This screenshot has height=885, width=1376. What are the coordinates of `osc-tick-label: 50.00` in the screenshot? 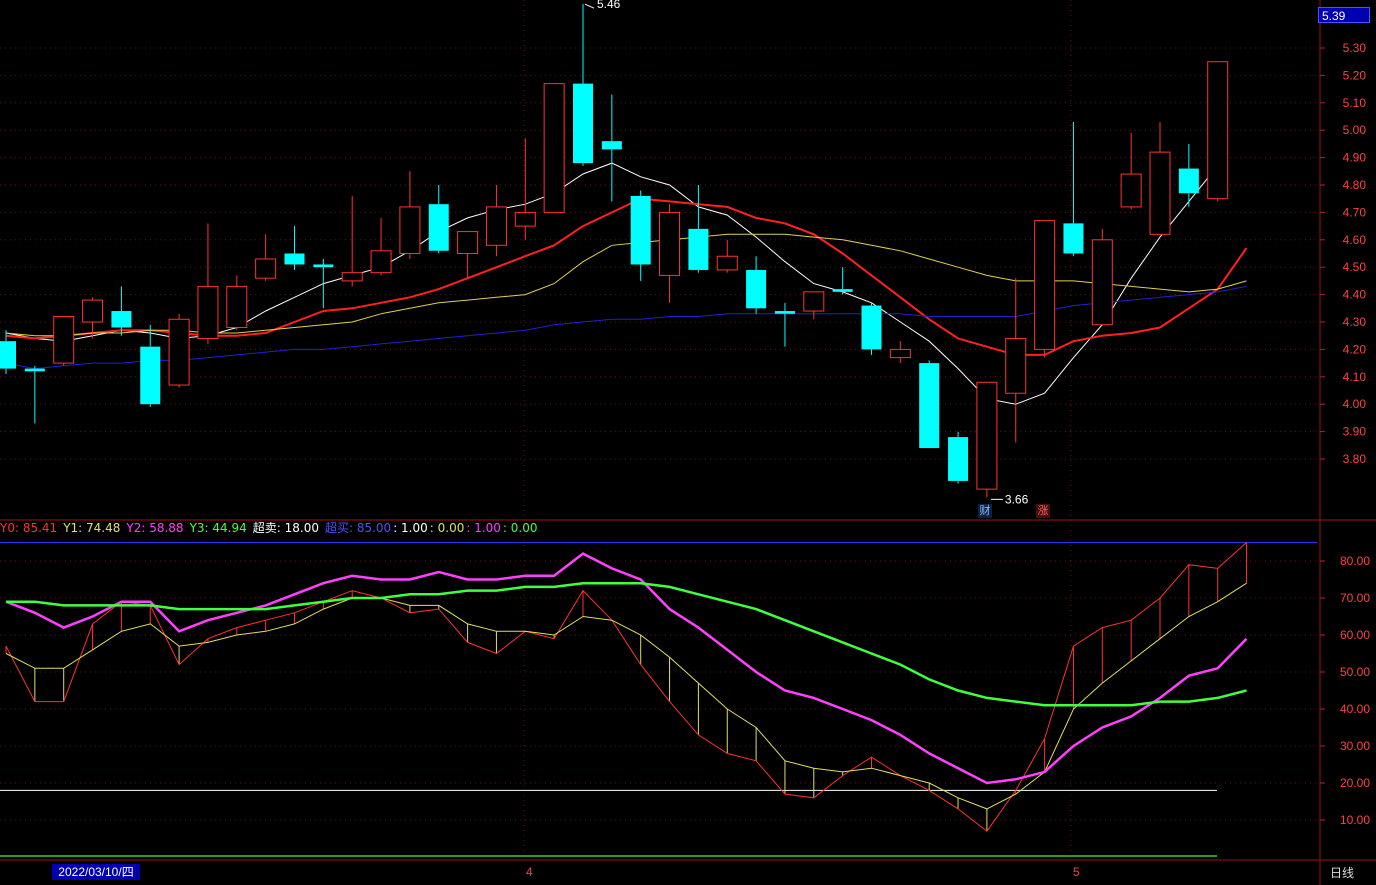 It's located at (1355, 672).